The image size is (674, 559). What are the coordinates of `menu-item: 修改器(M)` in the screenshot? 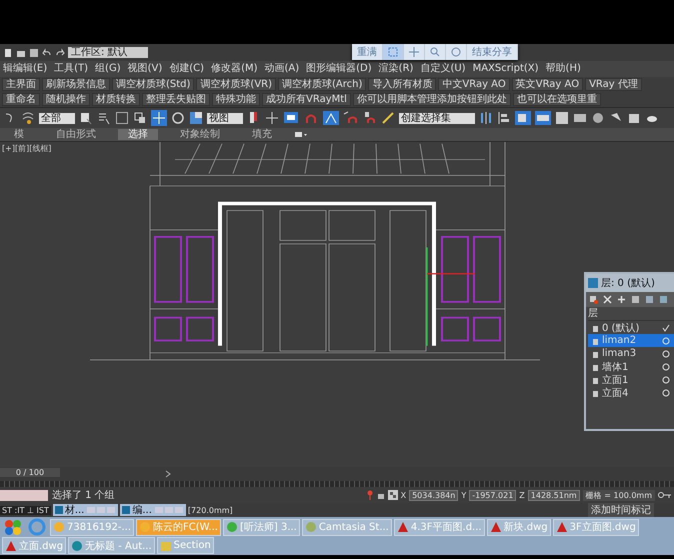 It's located at (234, 69).